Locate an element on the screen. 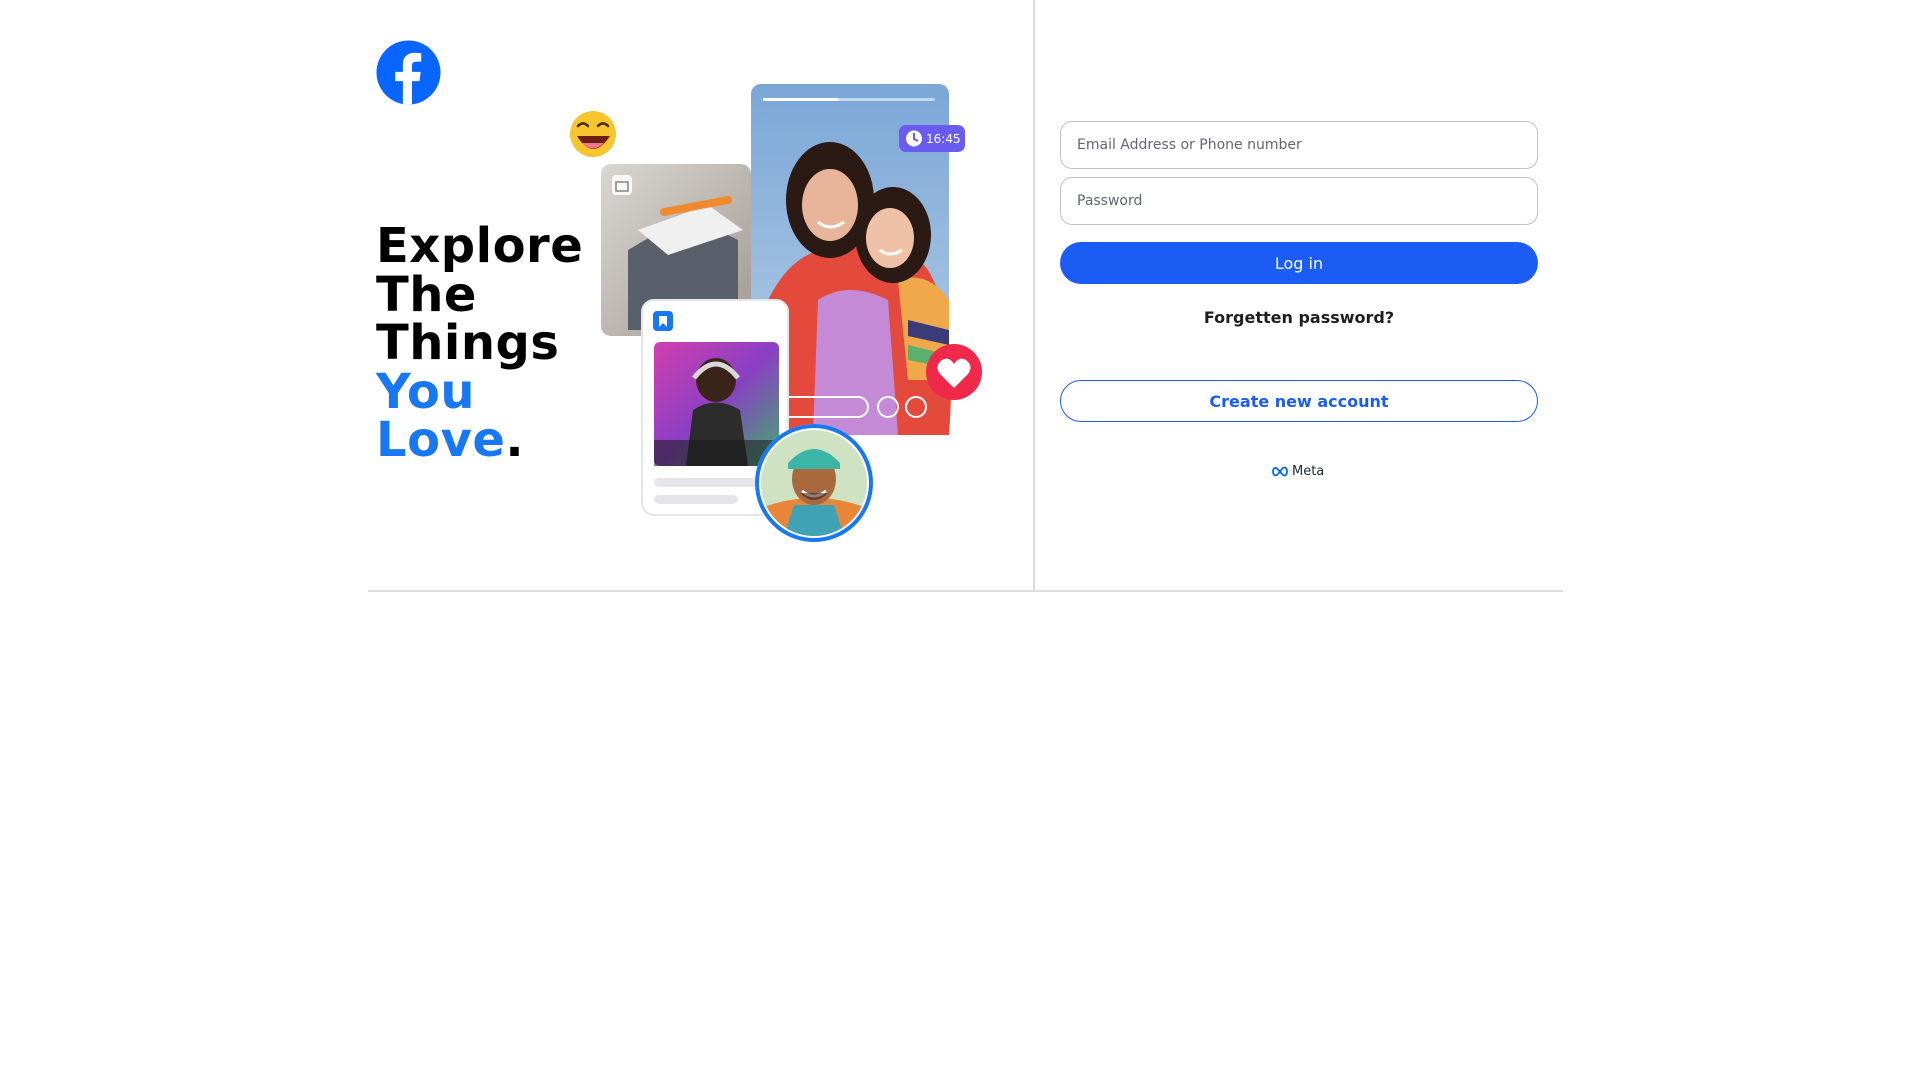 Image resolution: width=1920 pixels, height=1080 pixels. password-field is located at coordinates (1299, 201).